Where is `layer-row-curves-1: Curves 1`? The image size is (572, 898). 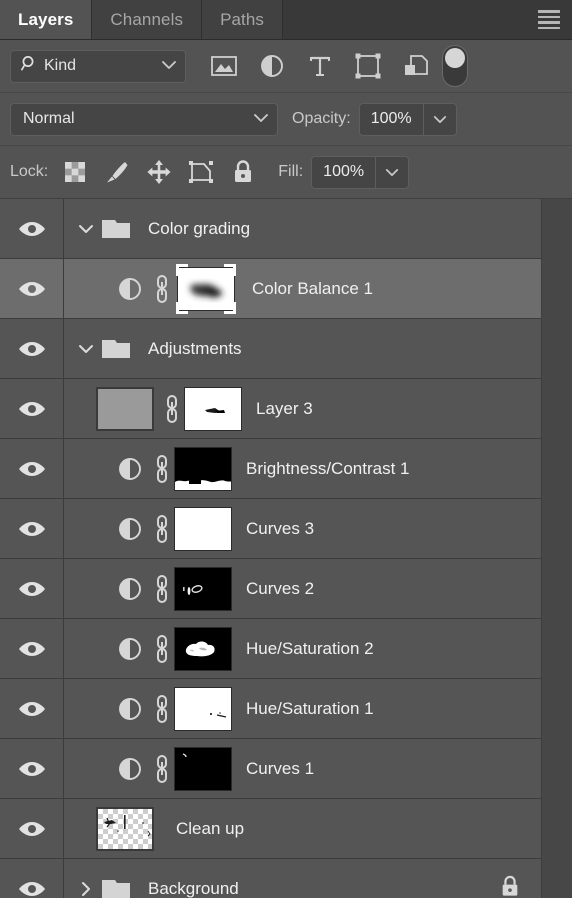 layer-row-curves-1: Curves 1 is located at coordinates (270, 769).